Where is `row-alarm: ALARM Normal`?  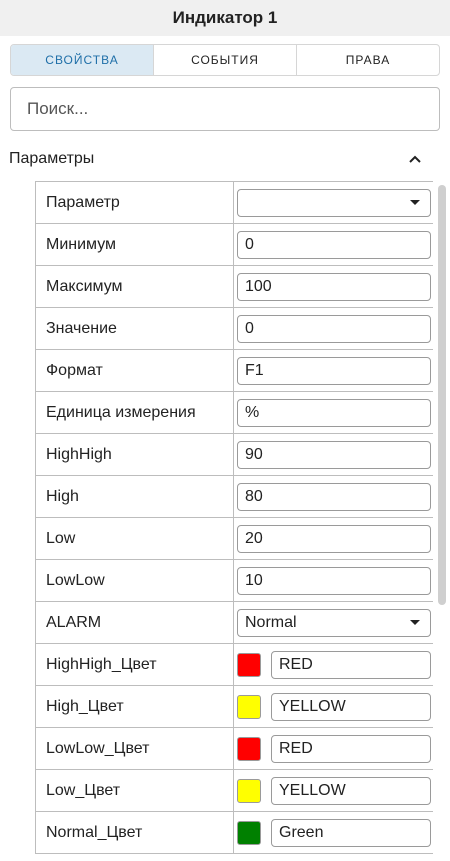
row-alarm: ALARM Normal is located at coordinates (234, 623).